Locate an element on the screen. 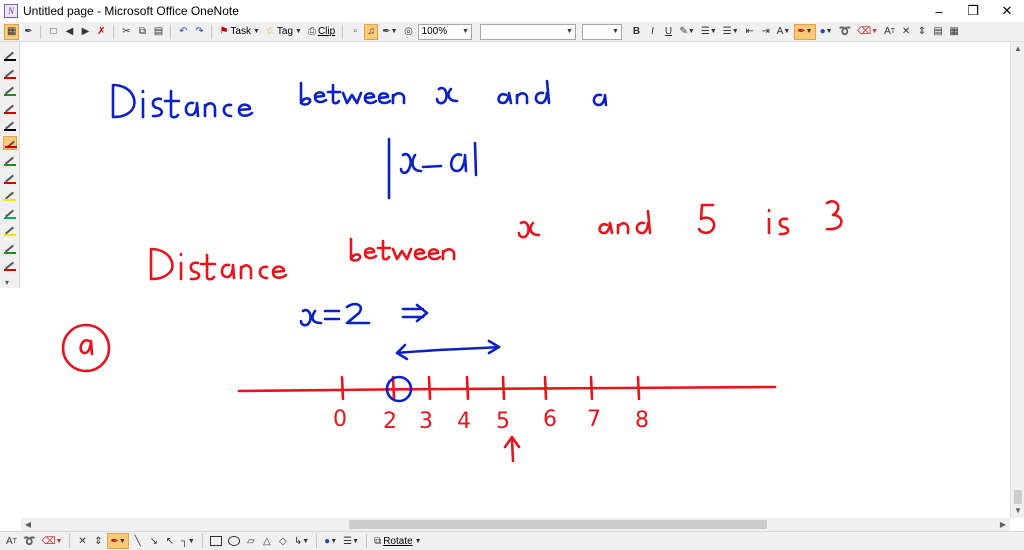  tick-label-5: 5 is located at coordinates (503, 421).